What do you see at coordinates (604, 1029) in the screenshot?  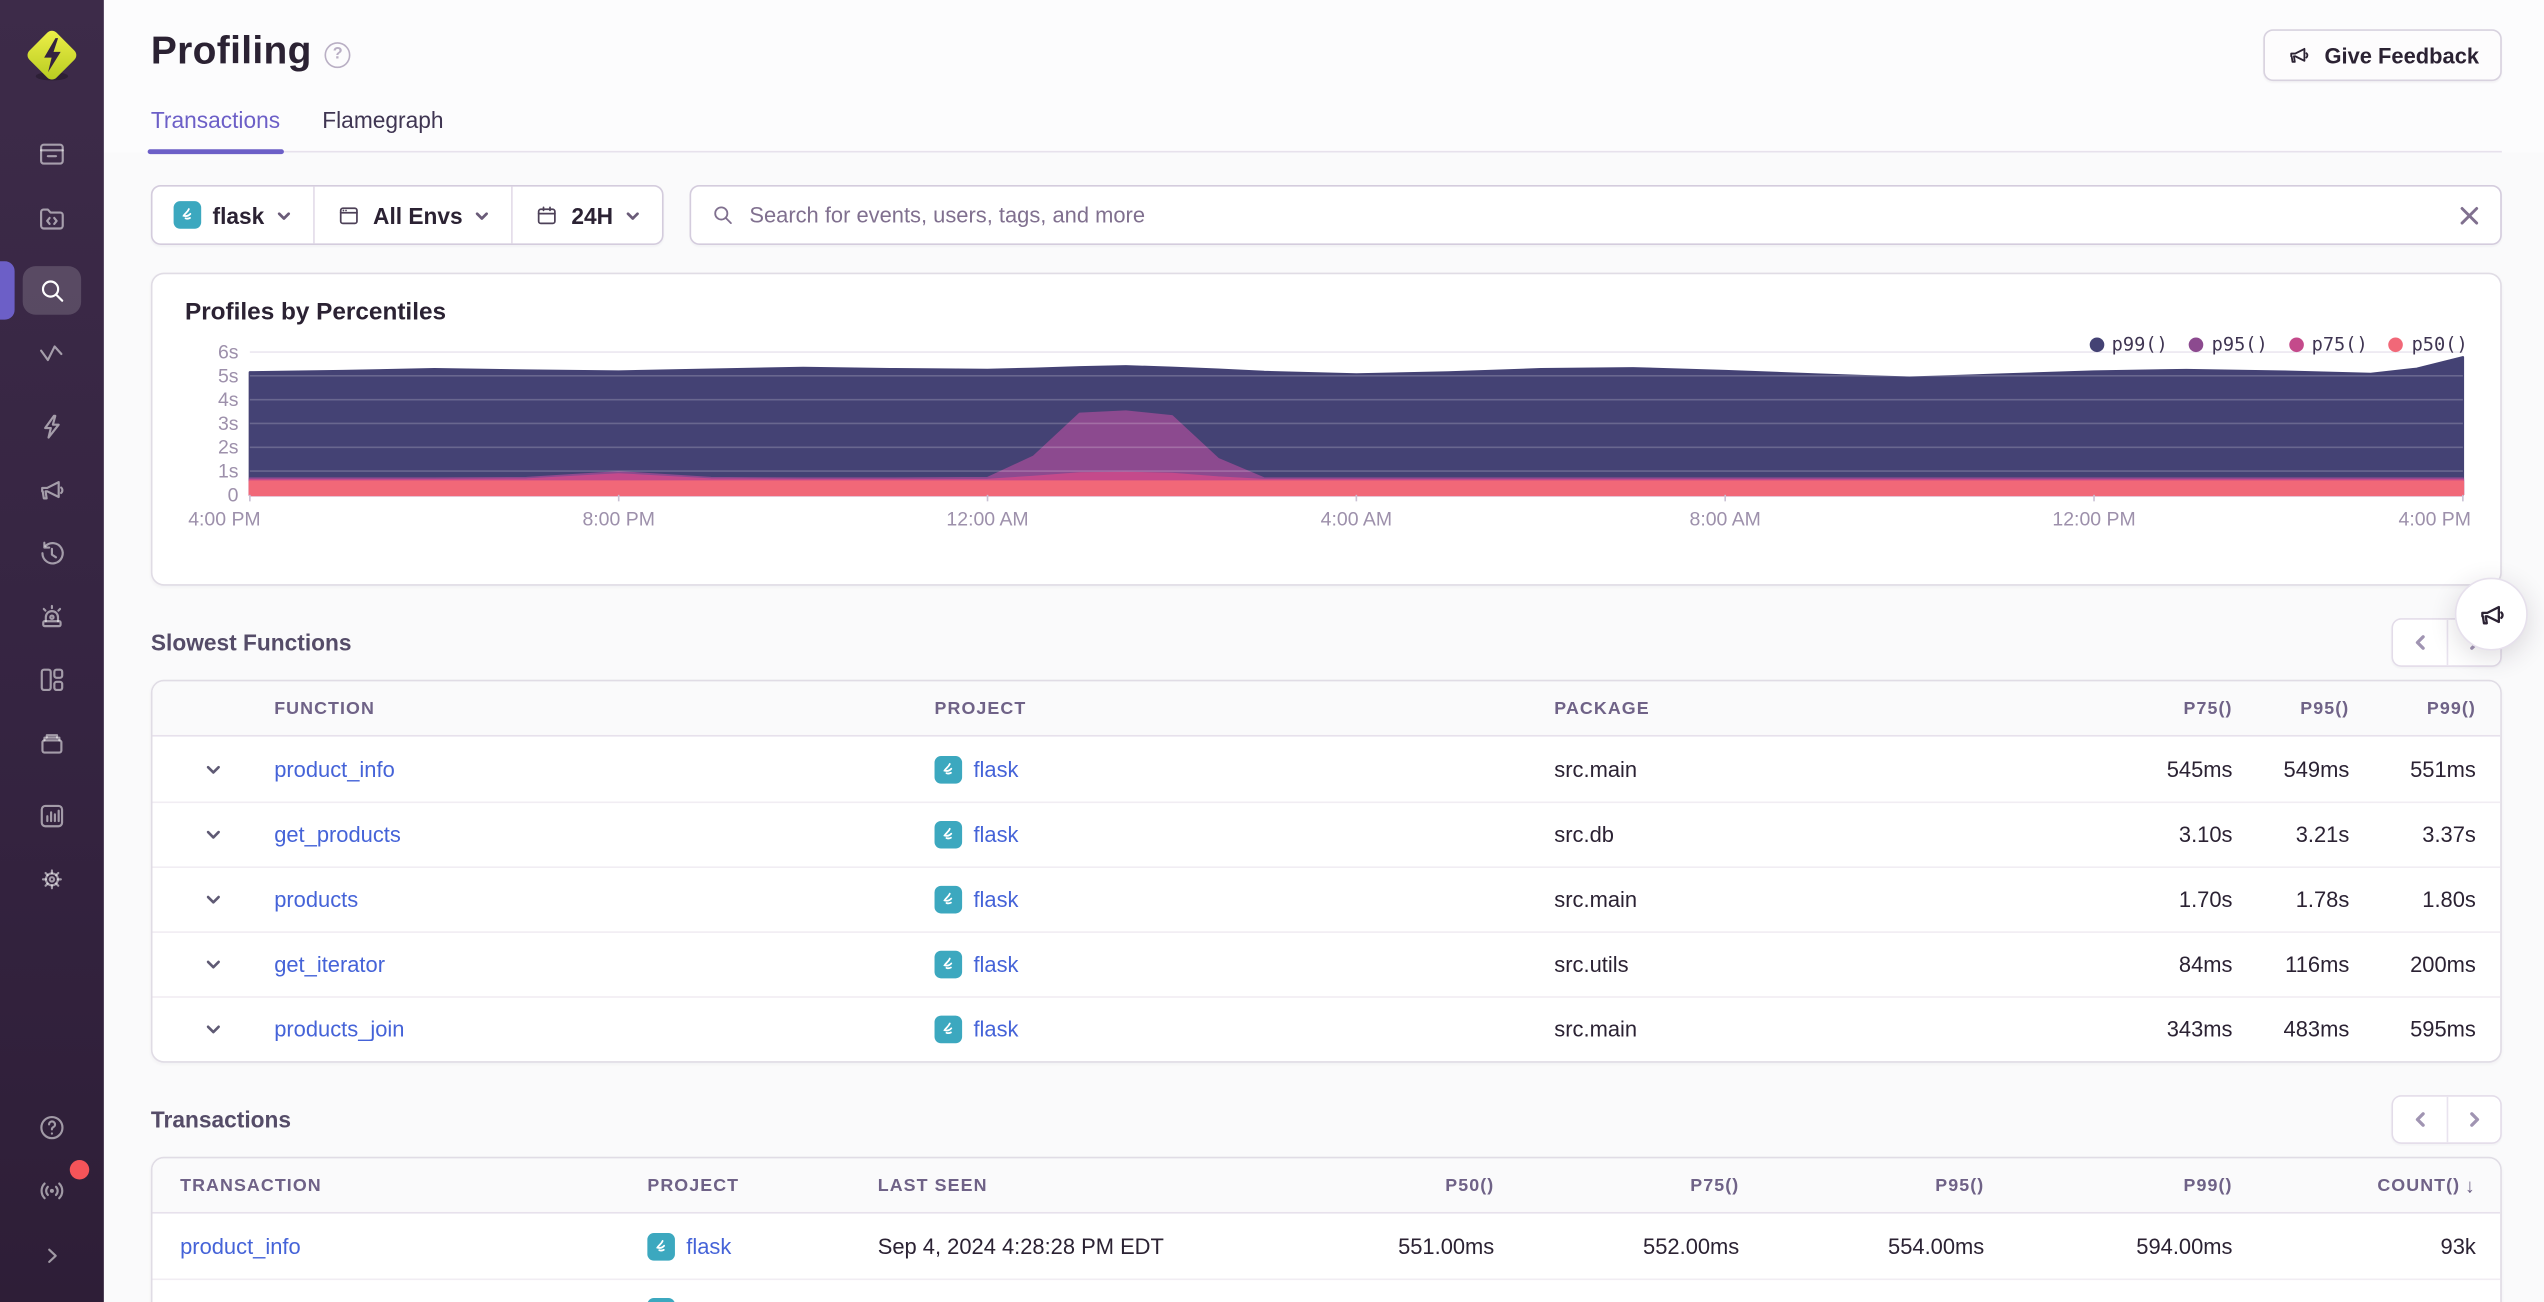 I see `function-link: products_join` at bounding box center [604, 1029].